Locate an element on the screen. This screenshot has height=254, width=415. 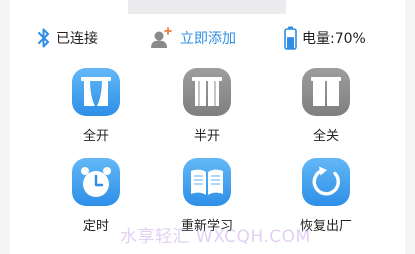
open-all-button: 全开 is located at coordinates (96, 106).